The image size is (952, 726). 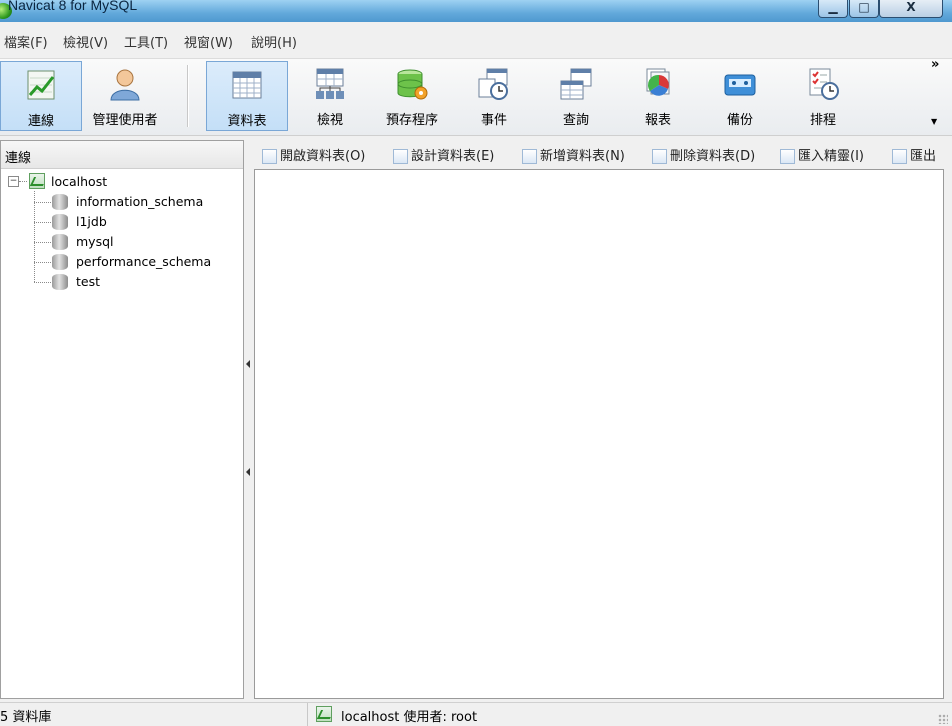 I want to click on delete-table-button: 刪除資料表(D), so click(x=703, y=154).